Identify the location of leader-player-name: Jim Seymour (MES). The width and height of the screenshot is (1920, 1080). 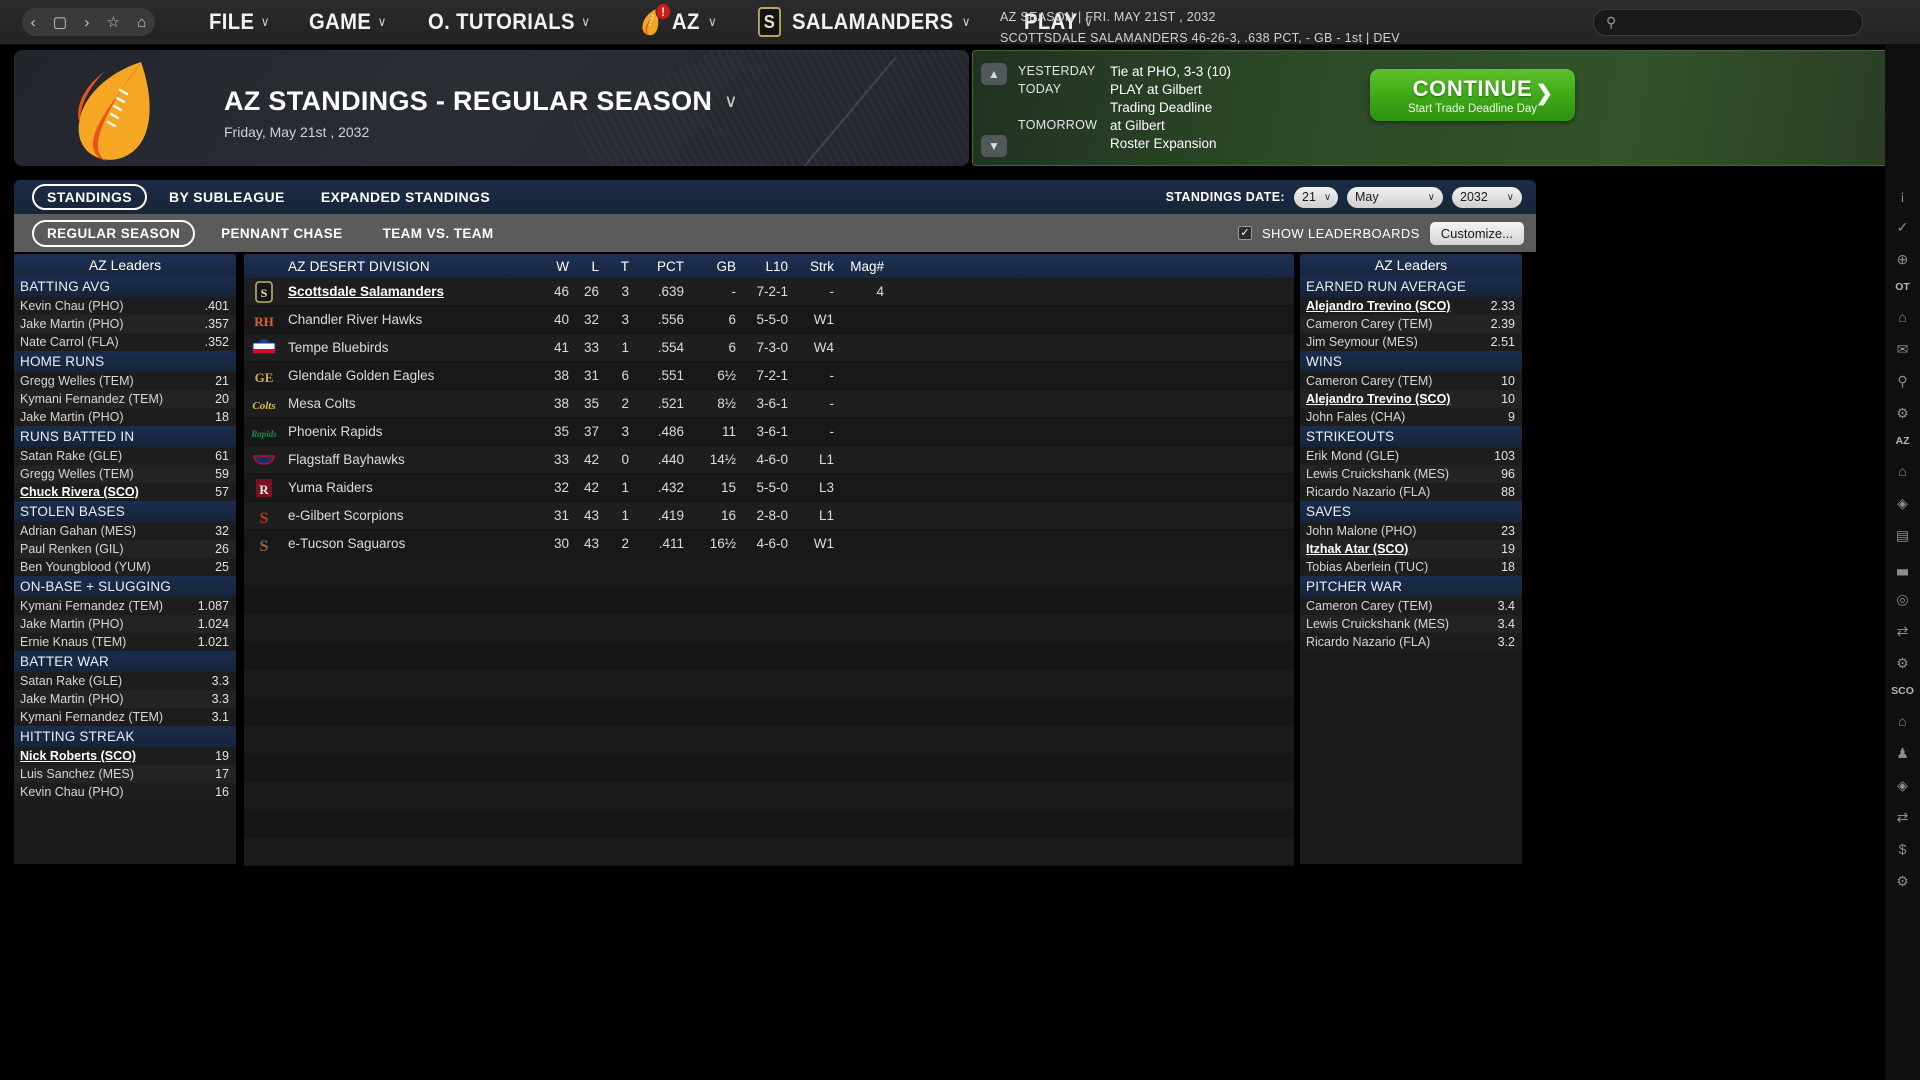
(1362, 342).